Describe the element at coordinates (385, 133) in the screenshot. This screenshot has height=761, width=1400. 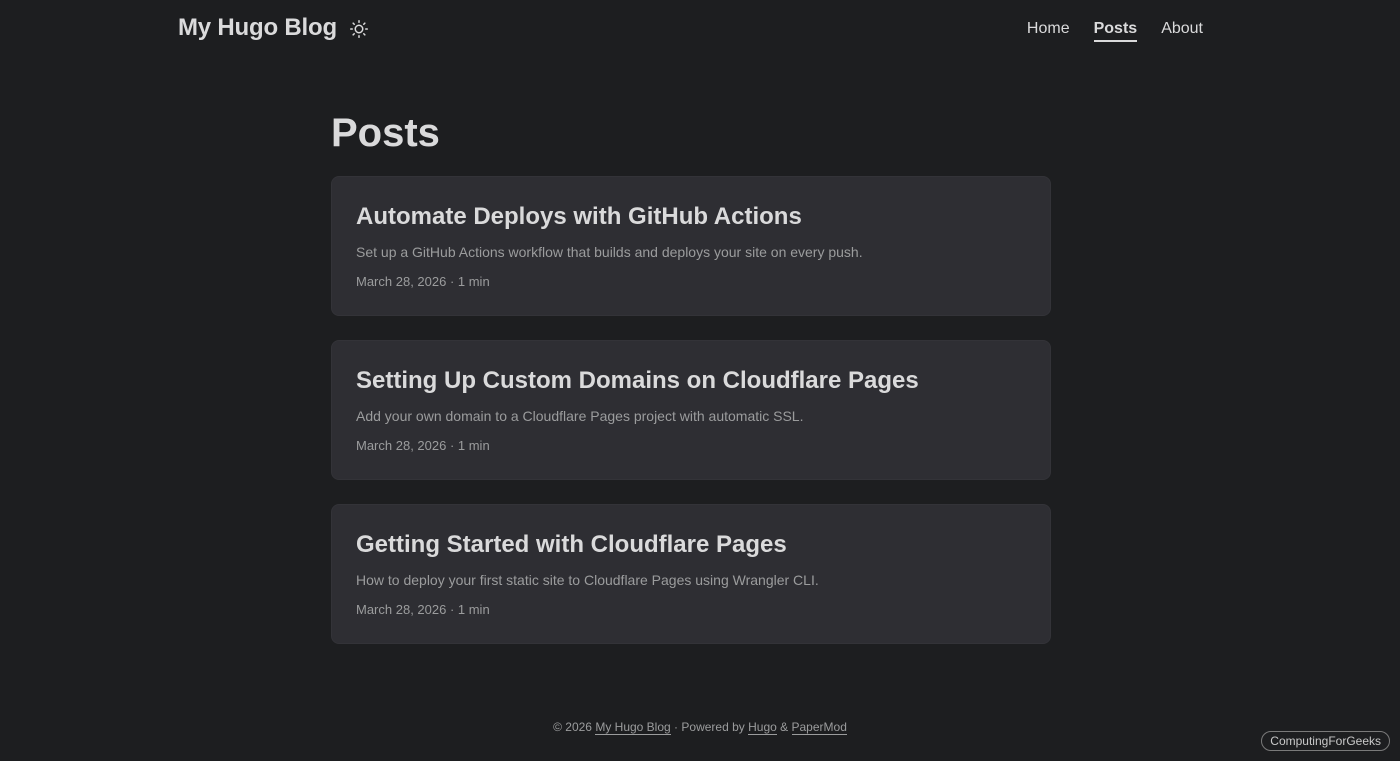
I see `page-title: Posts` at that location.